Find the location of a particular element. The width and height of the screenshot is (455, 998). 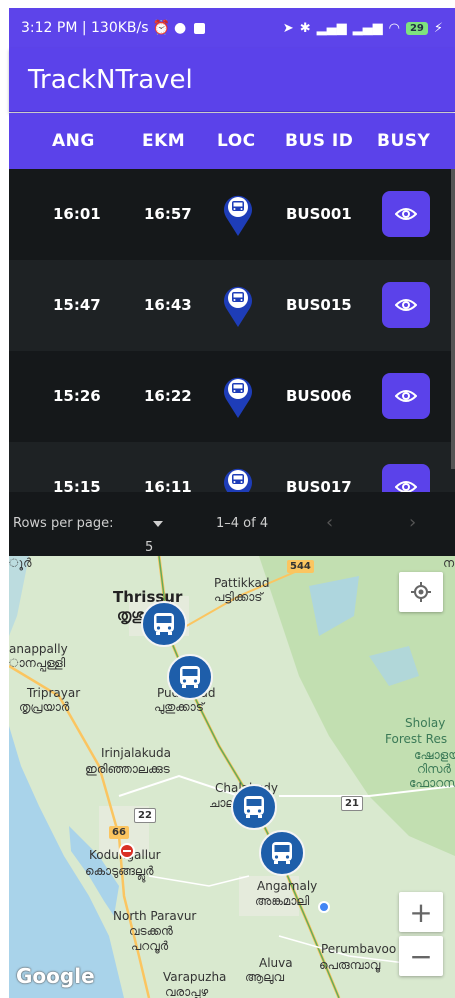

my-location-button is located at coordinates (421, 592).